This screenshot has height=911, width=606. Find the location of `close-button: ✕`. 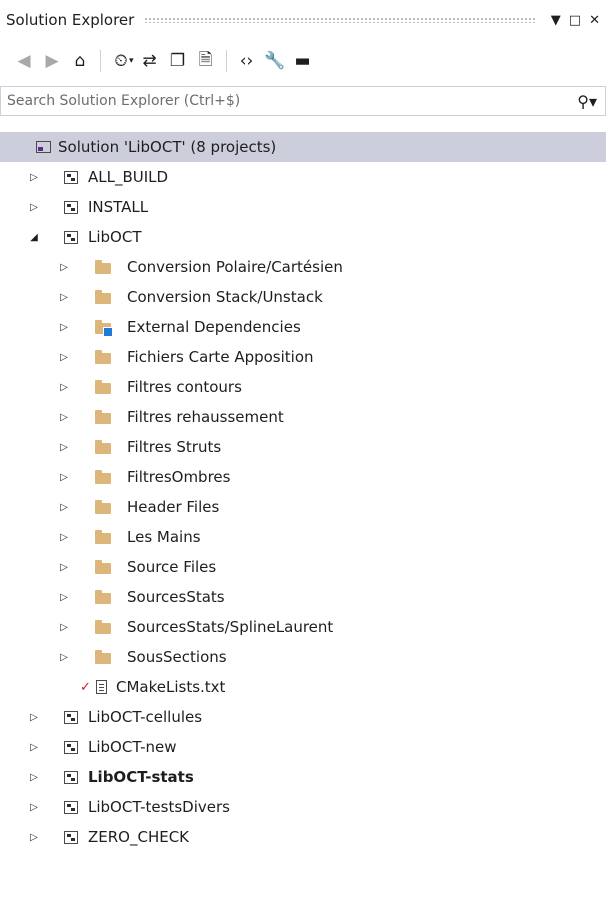

close-button: ✕ is located at coordinates (594, 20).